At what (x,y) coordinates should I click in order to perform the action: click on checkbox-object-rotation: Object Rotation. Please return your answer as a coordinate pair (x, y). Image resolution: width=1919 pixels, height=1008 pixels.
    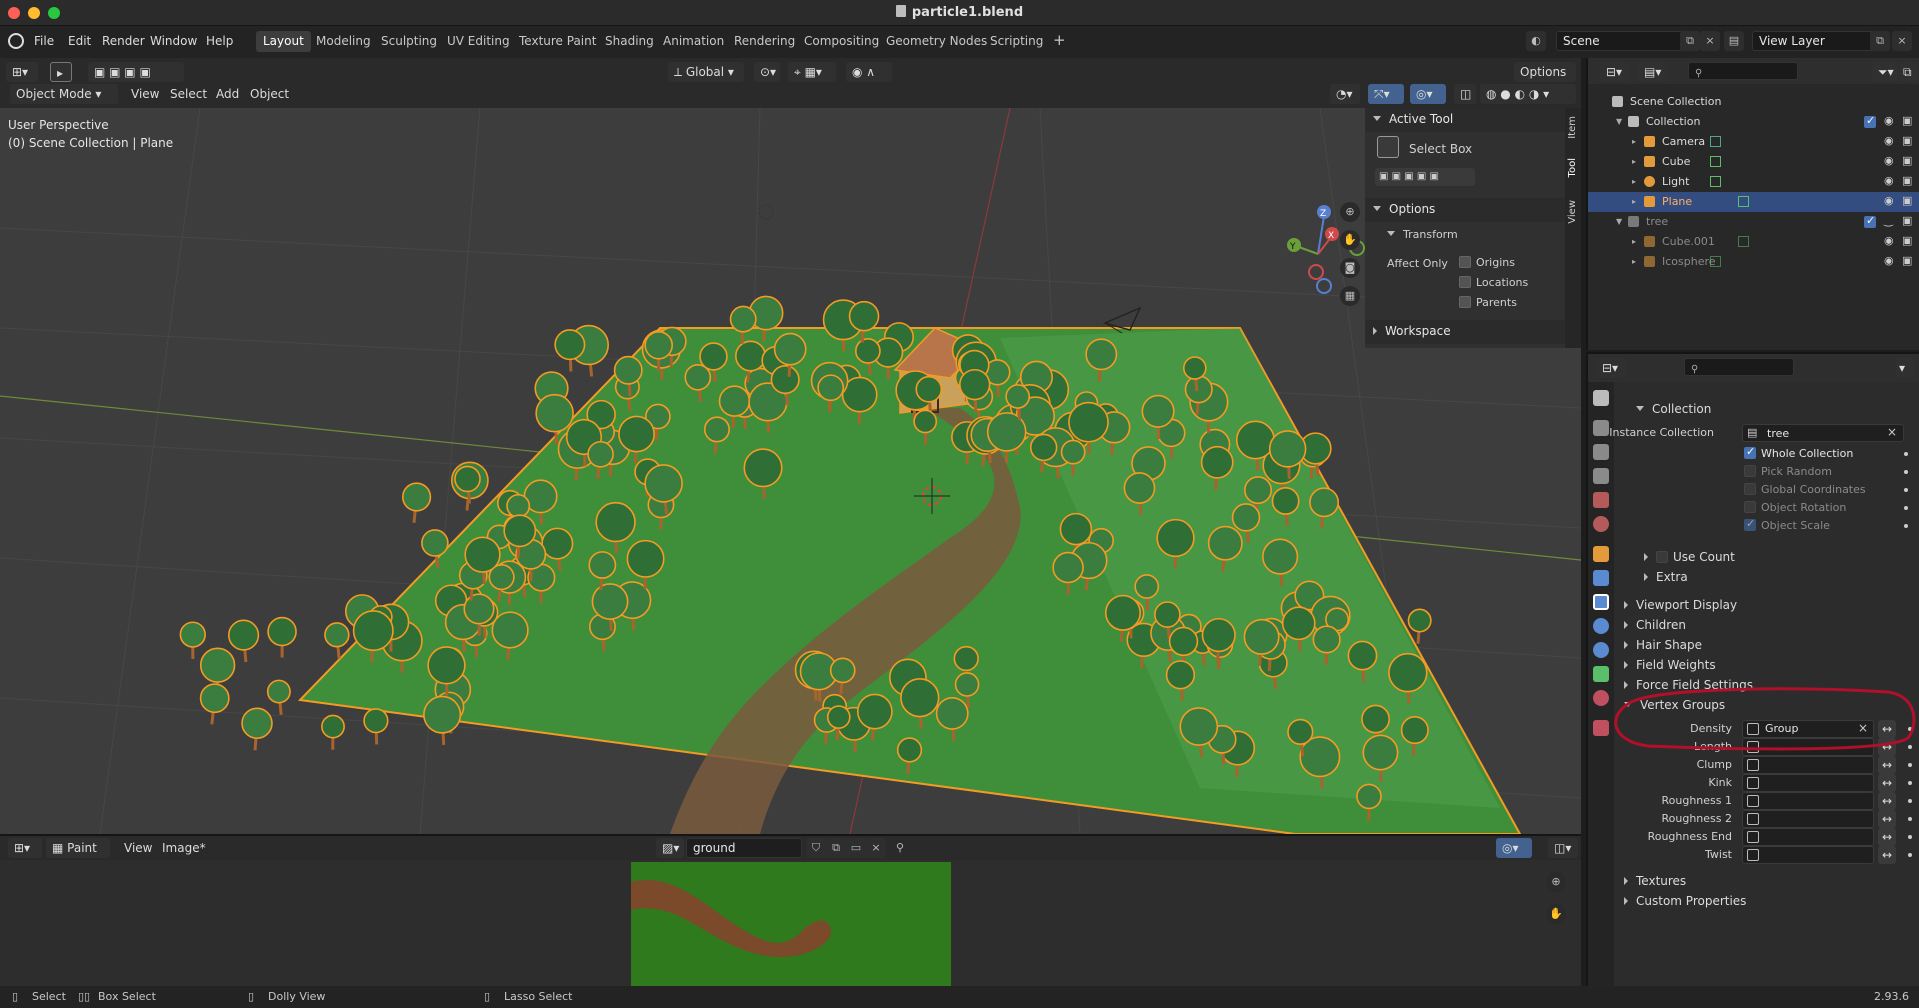
    Looking at the image, I should click on (1826, 507).